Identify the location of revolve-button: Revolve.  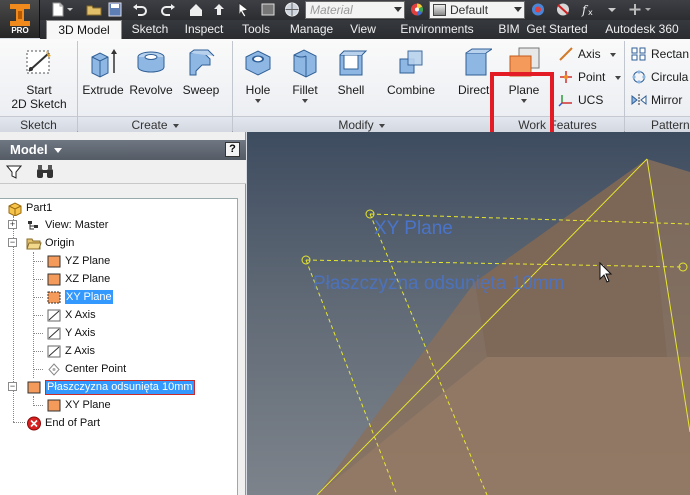
(151, 71).